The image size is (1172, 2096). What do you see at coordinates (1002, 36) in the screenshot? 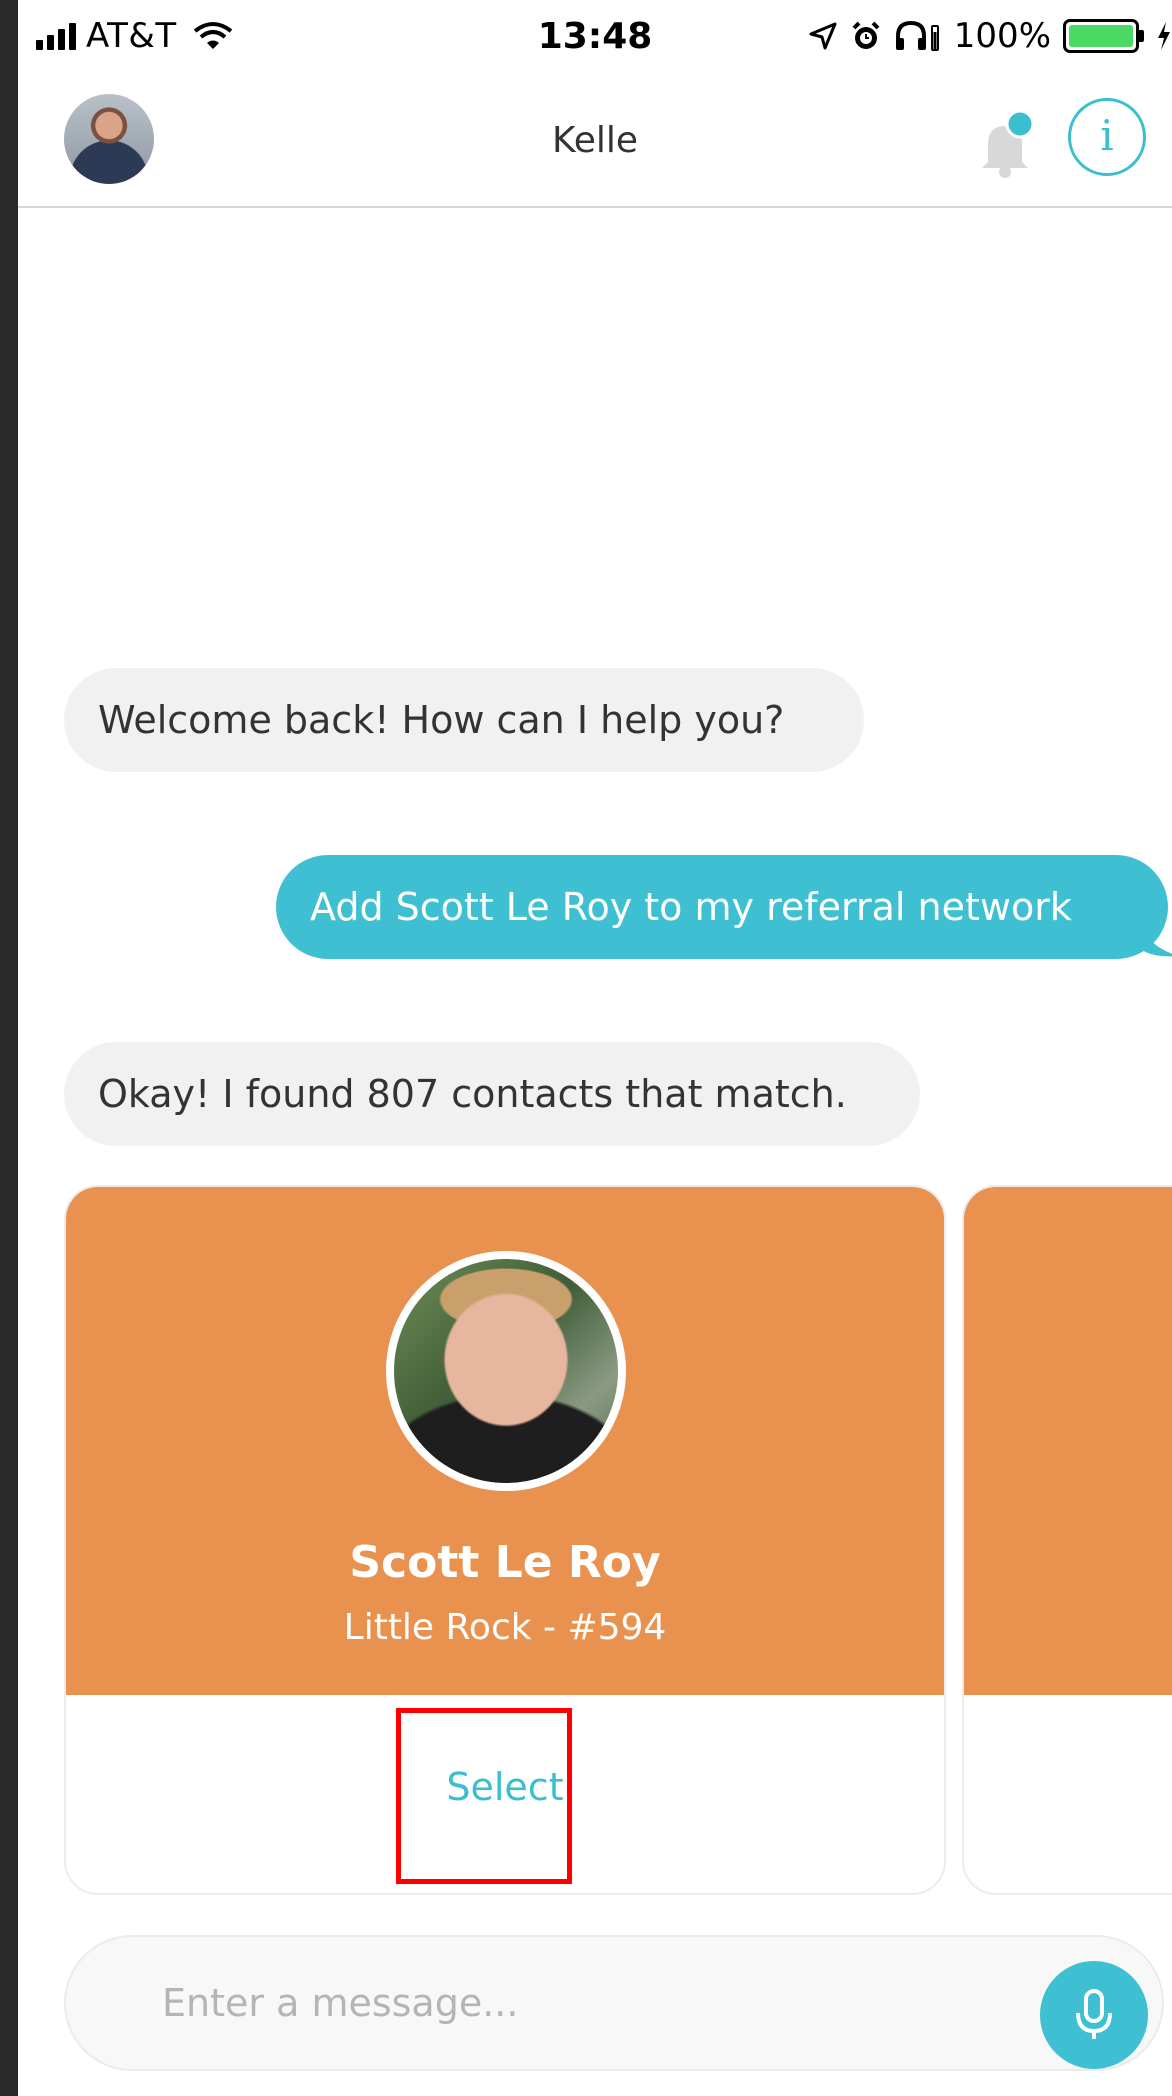
I see `battery-percent: 100%` at bounding box center [1002, 36].